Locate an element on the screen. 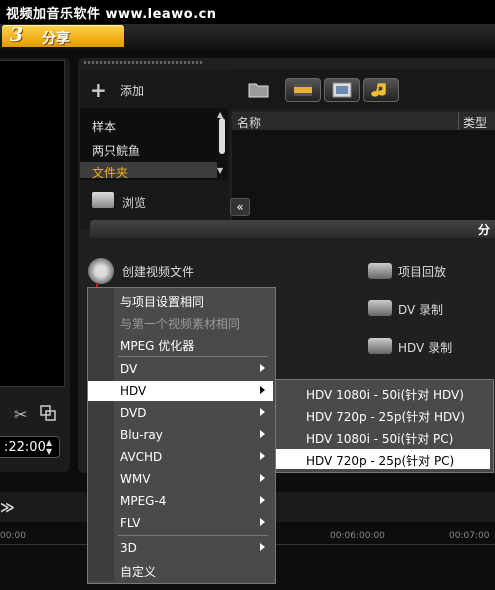  menu-item-label: MPEG-4 is located at coordinates (143, 501).